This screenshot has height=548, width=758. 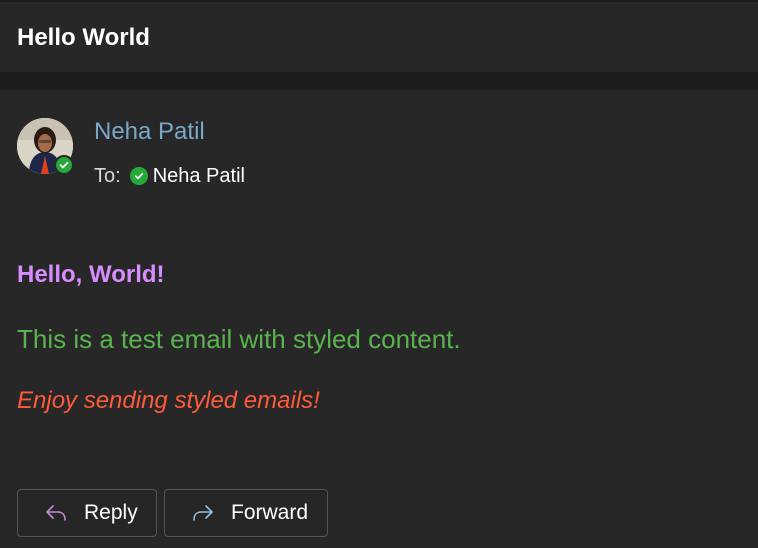 I want to click on email-greeting: Hello, World!, so click(x=91, y=274).